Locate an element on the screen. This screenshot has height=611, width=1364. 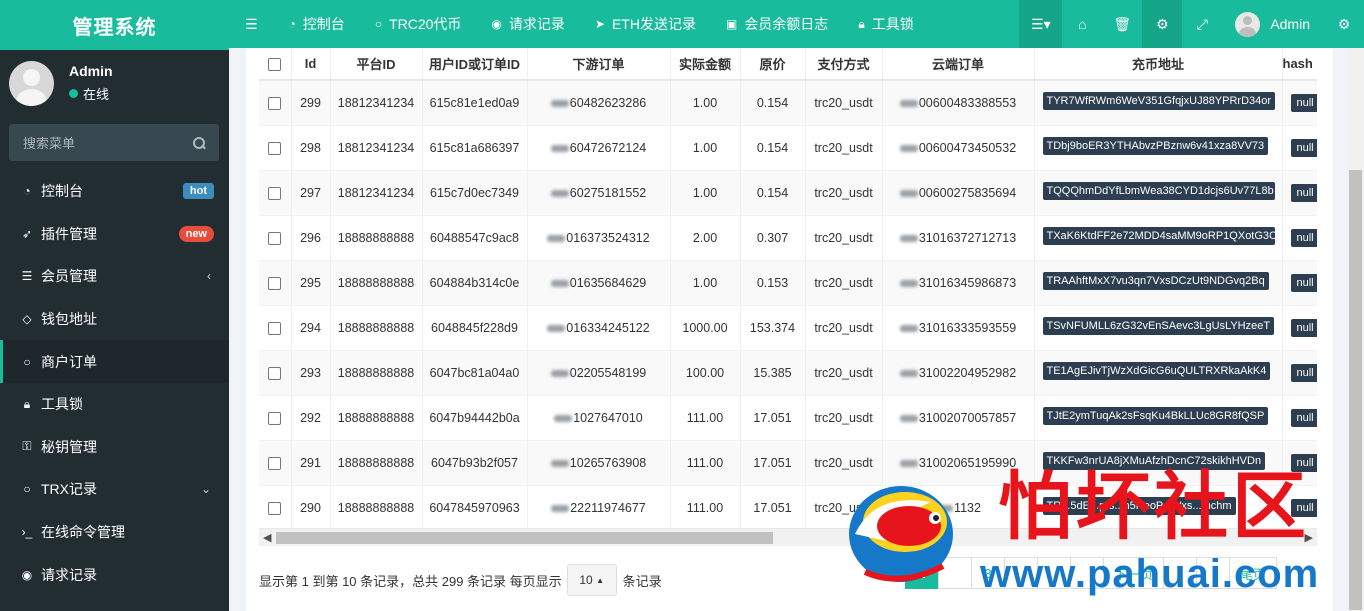
horizontal-scroll-thumb is located at coordinates (524, 538).